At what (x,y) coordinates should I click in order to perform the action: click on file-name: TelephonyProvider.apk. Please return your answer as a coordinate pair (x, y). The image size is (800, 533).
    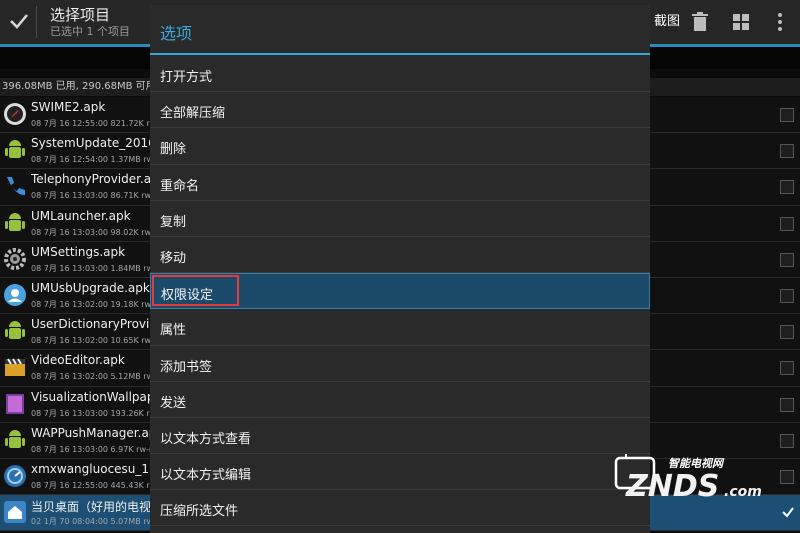
    Looking at the image, I should click on (98, 179).